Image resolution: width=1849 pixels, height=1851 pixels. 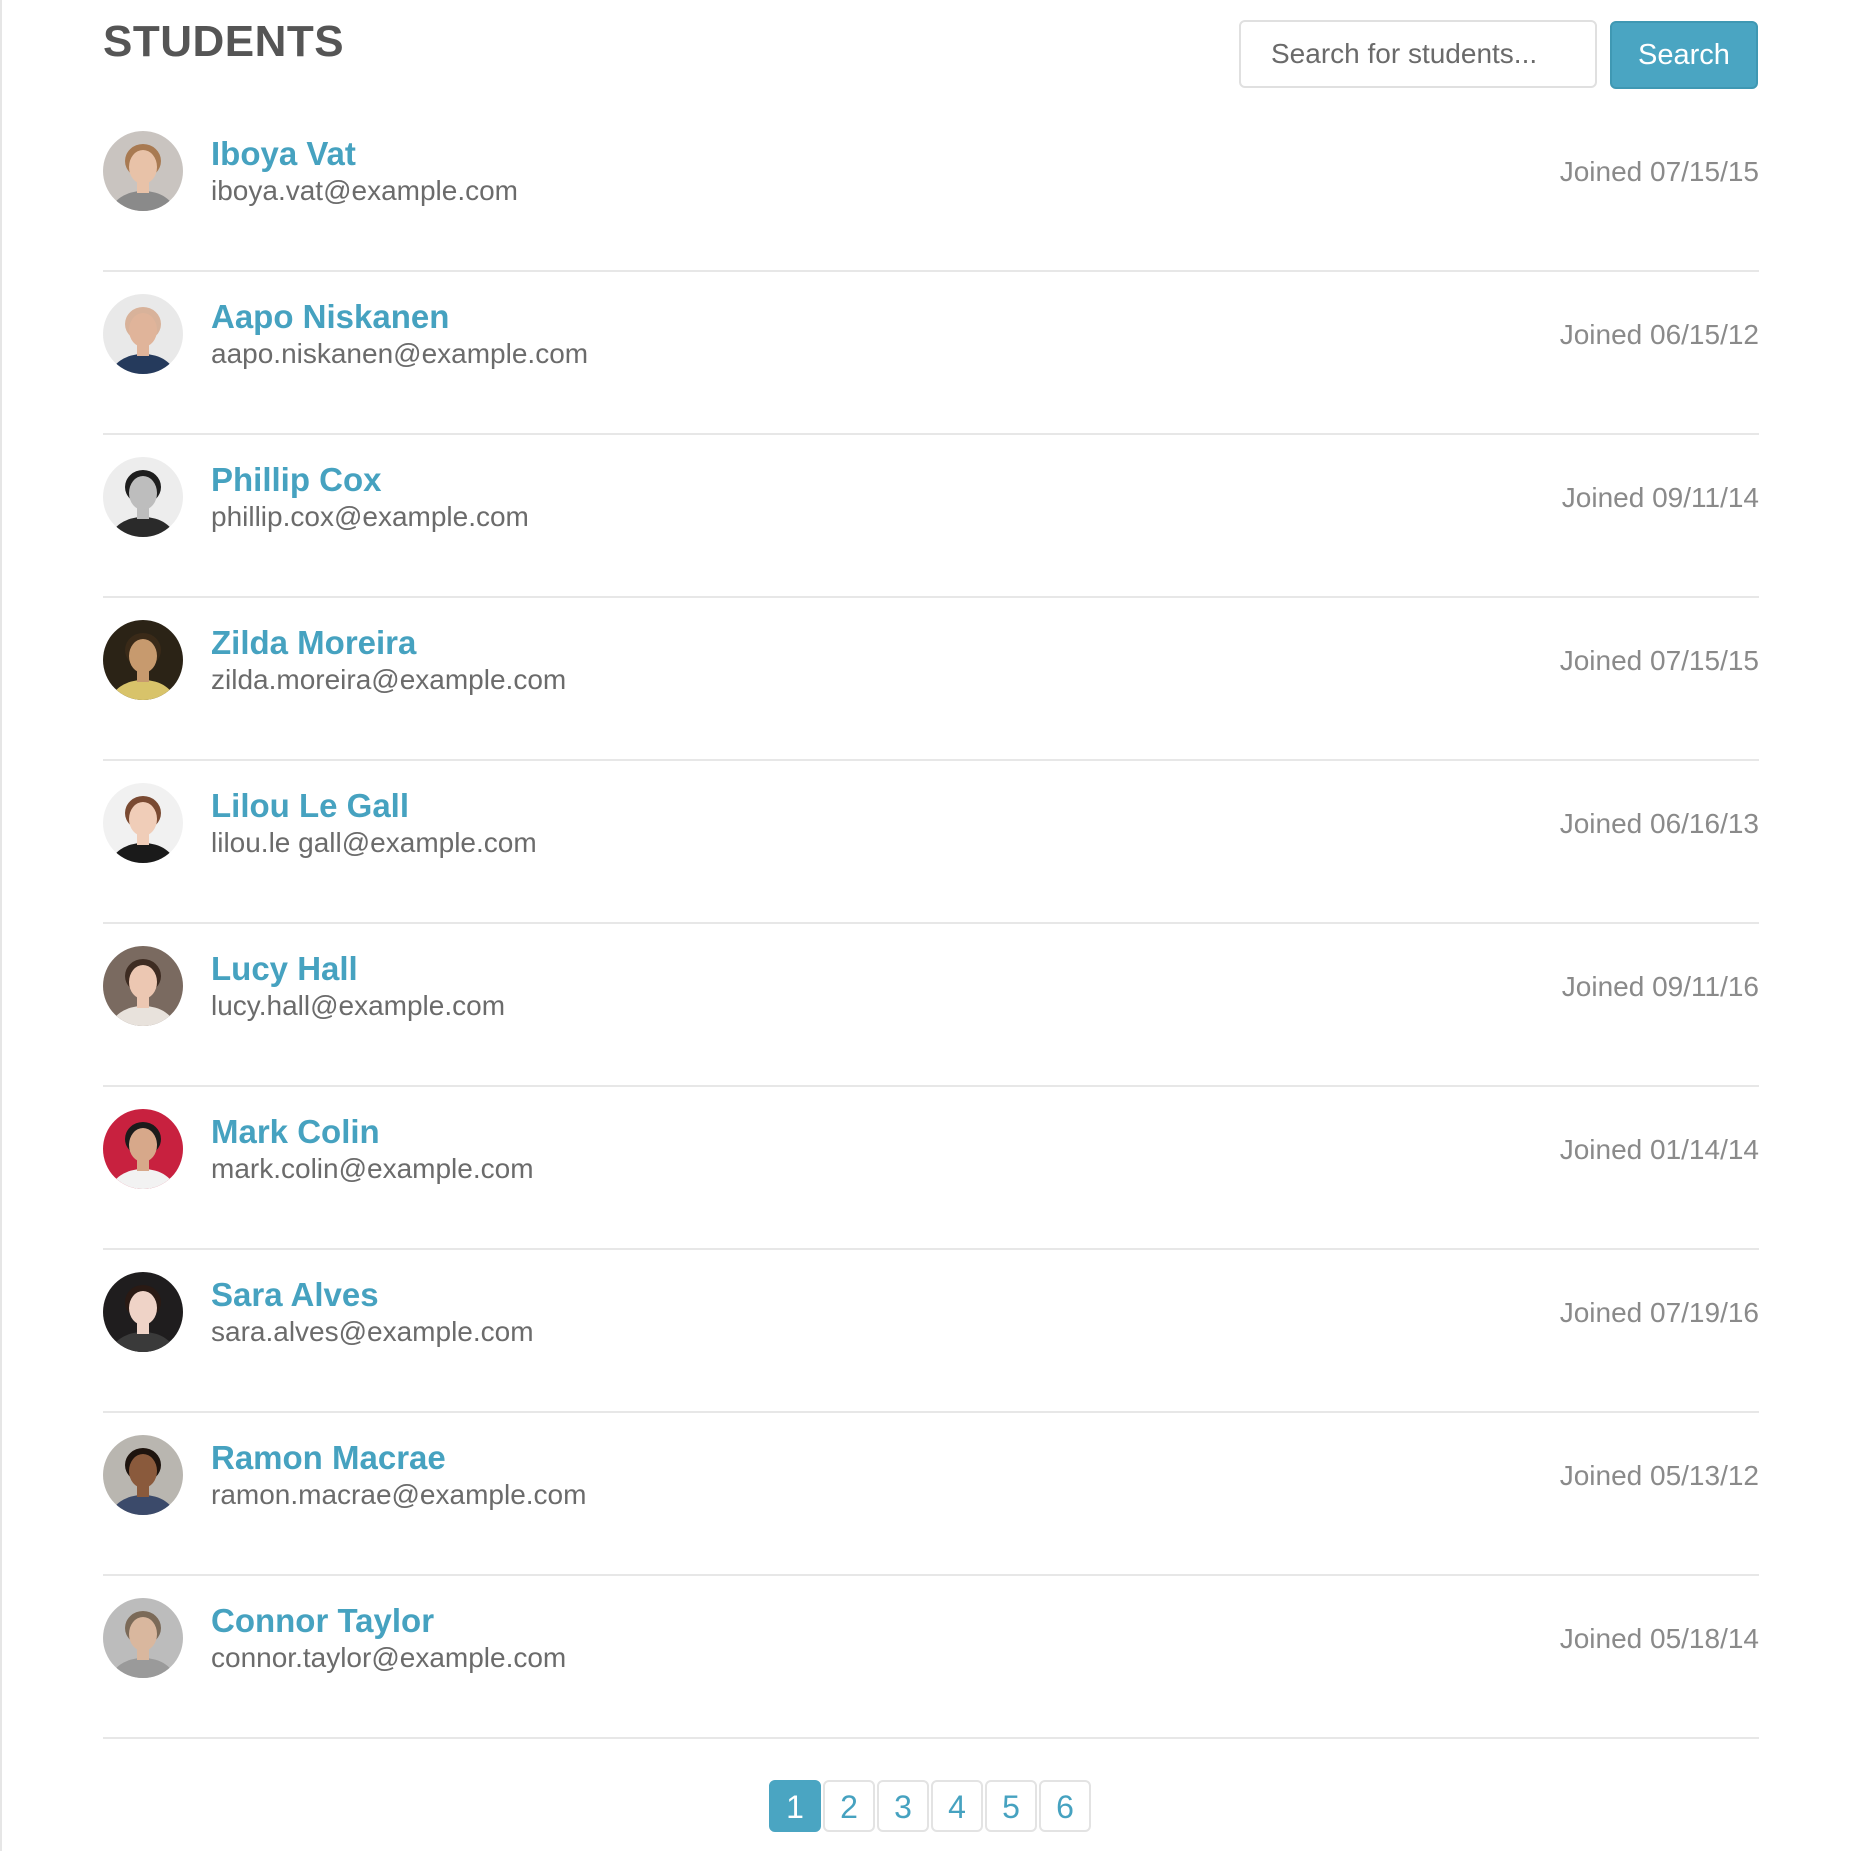 What do you see at coordinates (931, 54) in the screenshot?
I see `page-header: STUDENTS Search` at bounding box center [931, 54].